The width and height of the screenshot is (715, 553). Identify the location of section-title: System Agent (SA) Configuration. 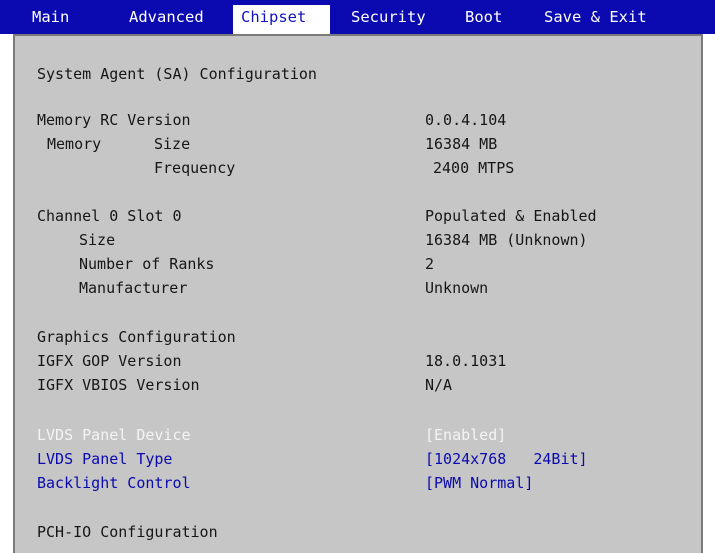
(177, 74).